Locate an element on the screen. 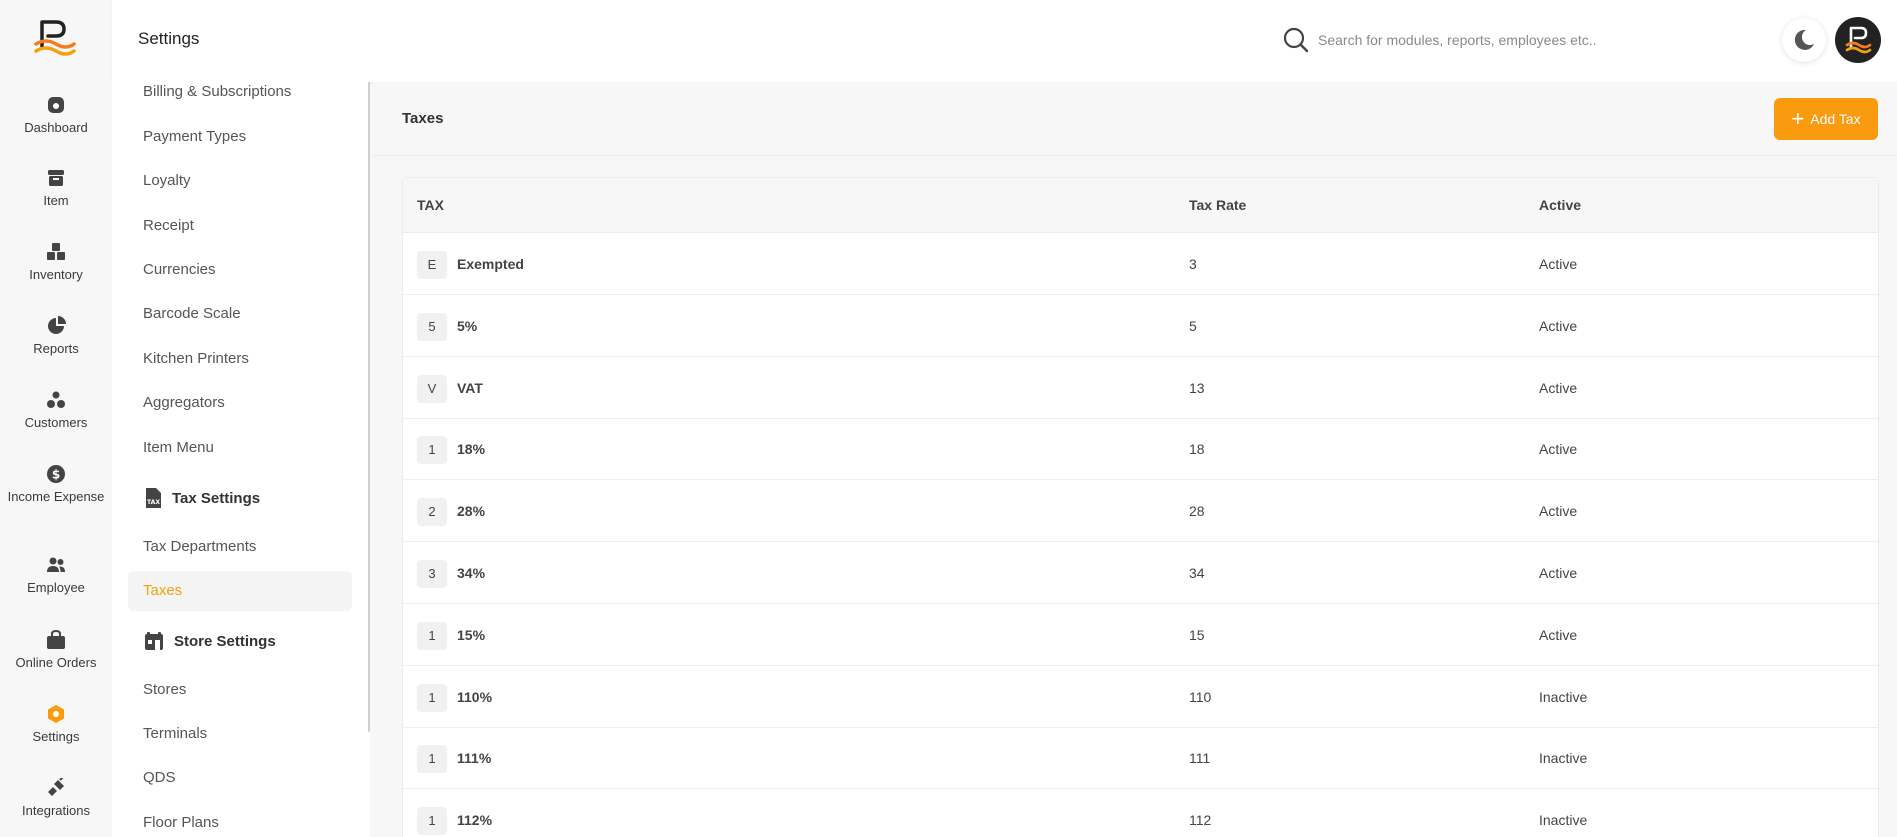  rail-label: Dashboard is located at coordinates (56, 127).